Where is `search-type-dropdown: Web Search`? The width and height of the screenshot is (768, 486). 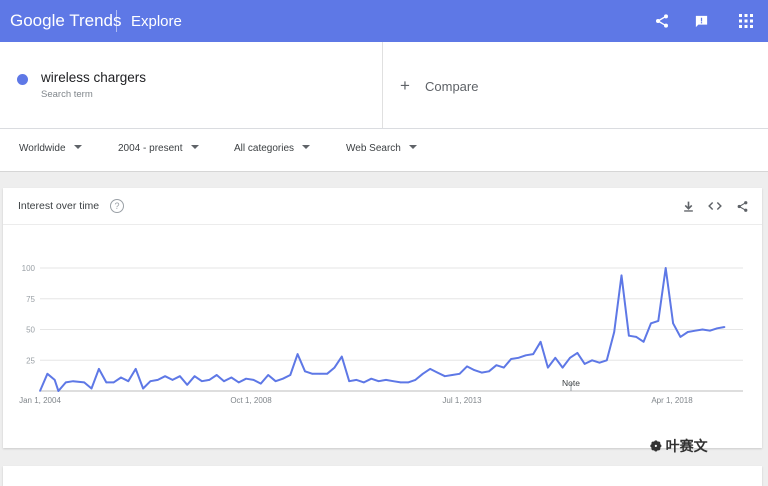 search-type-dropdown: Web Search is located at coordinates (381, 148).